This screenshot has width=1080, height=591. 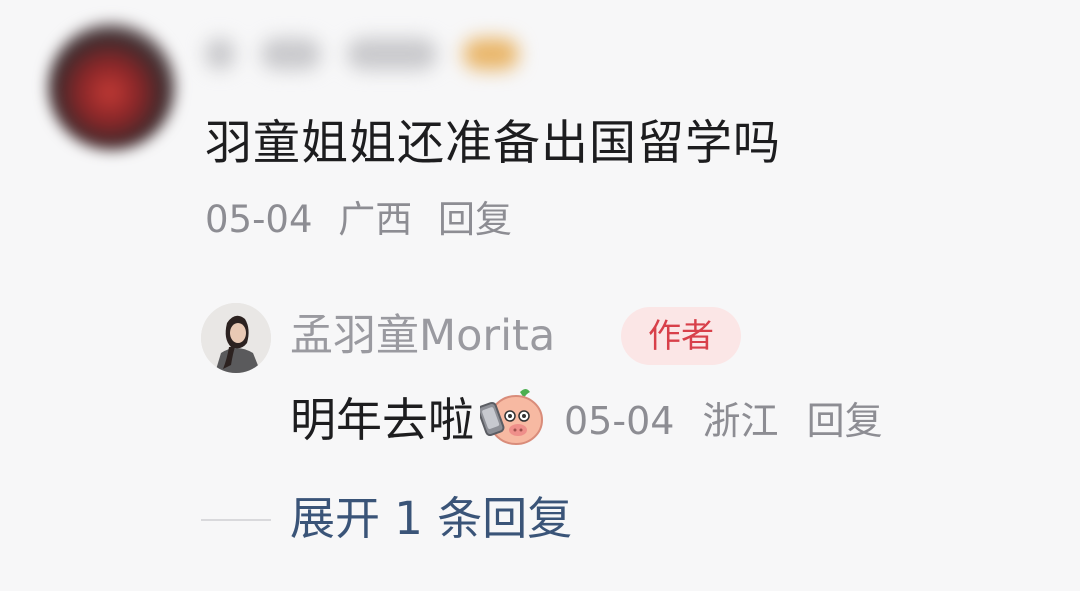 I want to click on reply-avatar, so click(x=236, y=338).